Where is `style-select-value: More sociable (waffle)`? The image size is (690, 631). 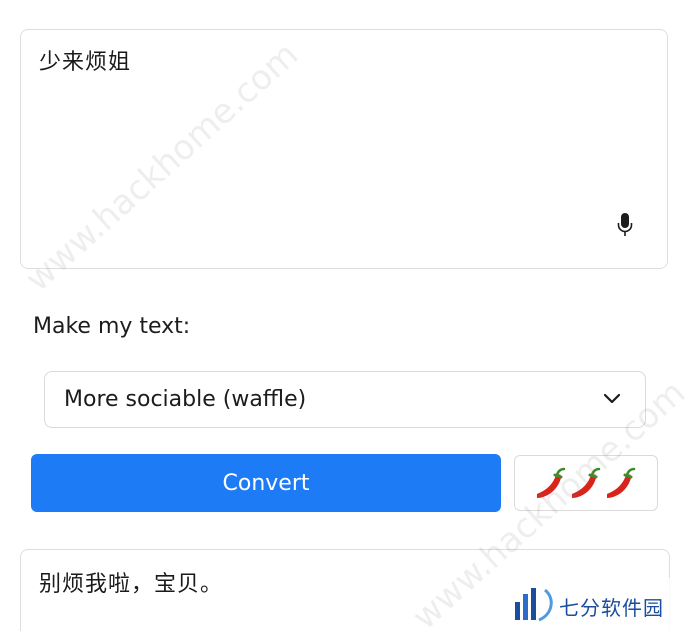
style-select-value: More sociable (waffle) is located at coordinates (185, 399).